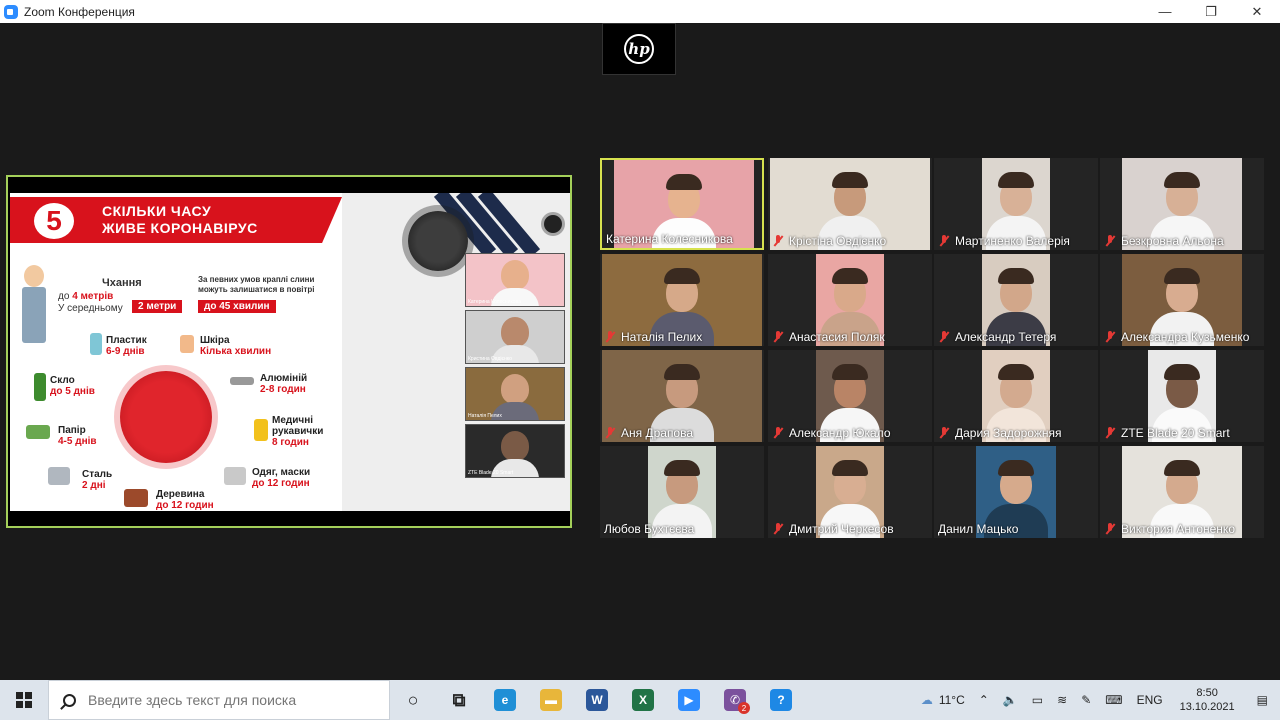 The width and height of the screenshot is (1280, 720). Describe the element at coordinates (1016, 396) in the screenshot. I see `participant-tile: Дария Задорожняя` at that location.